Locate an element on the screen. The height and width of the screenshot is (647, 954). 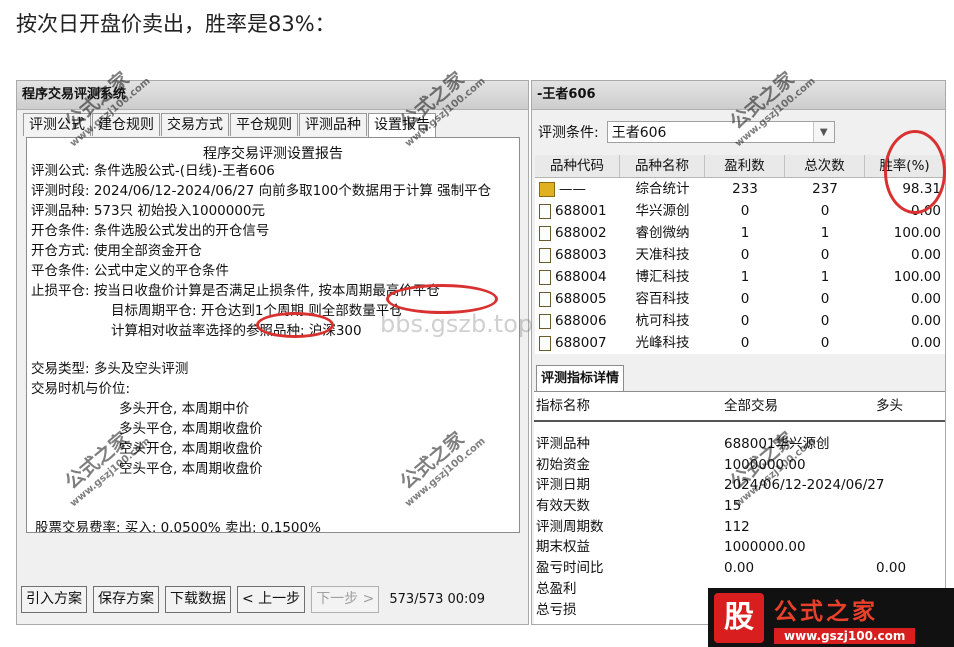
tab-trade-mode: 交易方式 is located at coordinates (195, 124).